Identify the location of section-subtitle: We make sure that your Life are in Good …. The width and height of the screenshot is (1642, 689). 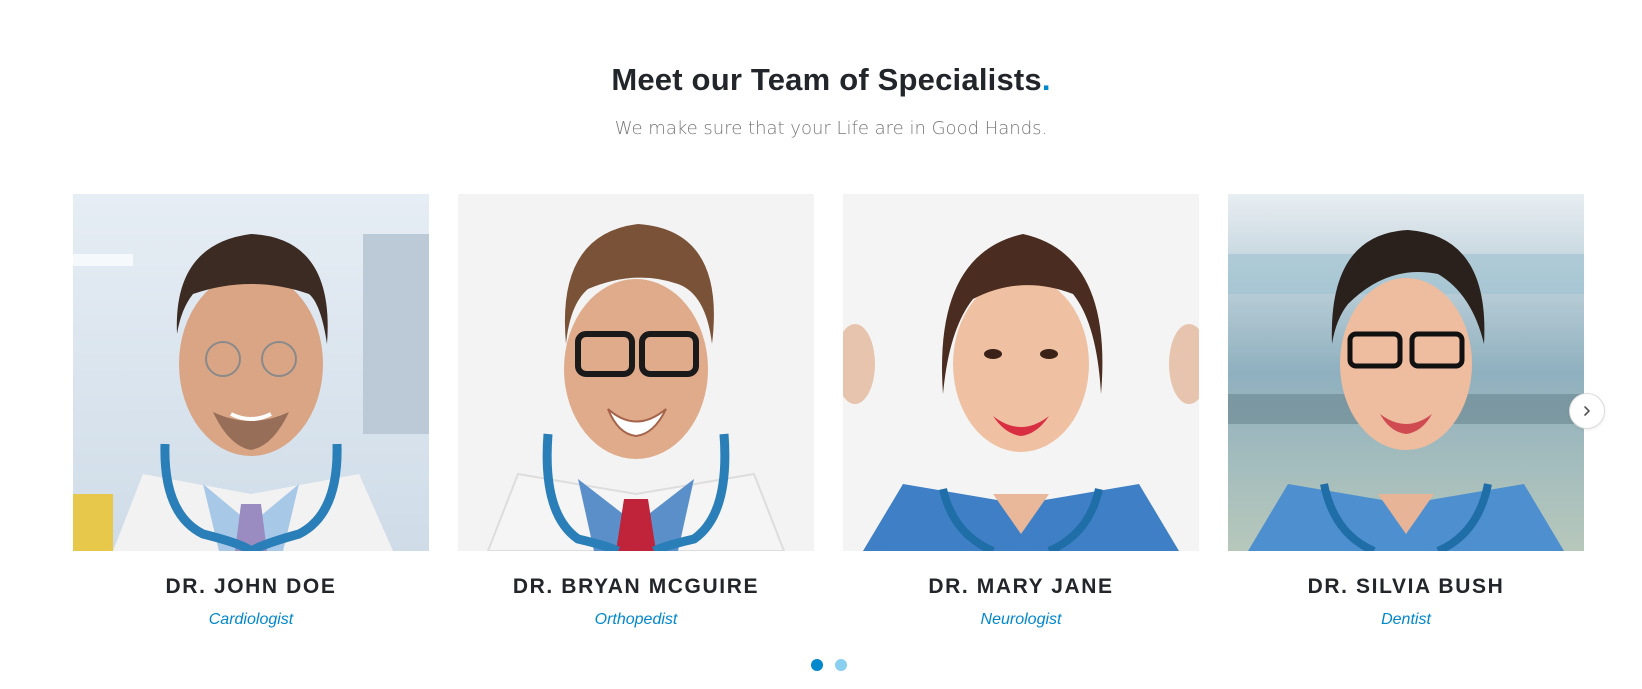
(831, 128).